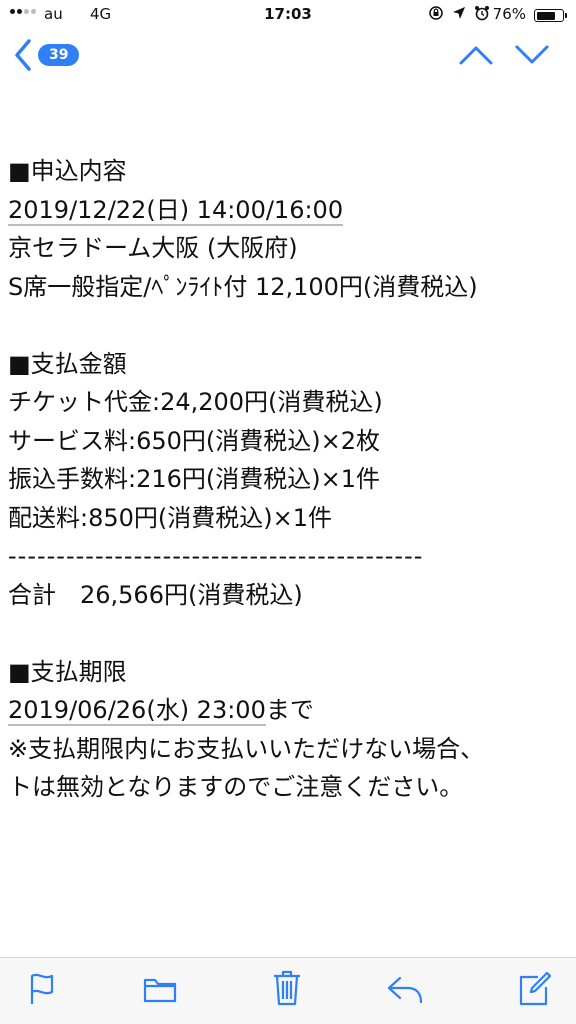 Image resolution: width=576 pixels, height=1024 pixels. I want to click on line-suffix: まで, so click(289, 710).